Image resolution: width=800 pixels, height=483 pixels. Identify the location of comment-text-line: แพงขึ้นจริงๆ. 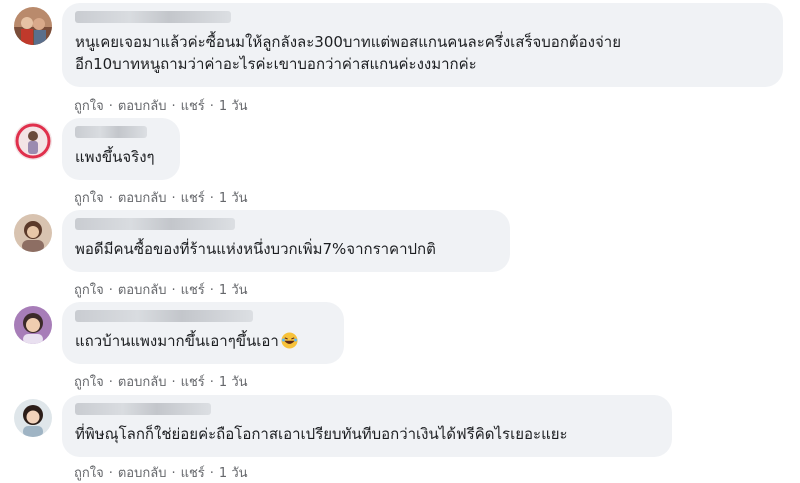
(115, 157).